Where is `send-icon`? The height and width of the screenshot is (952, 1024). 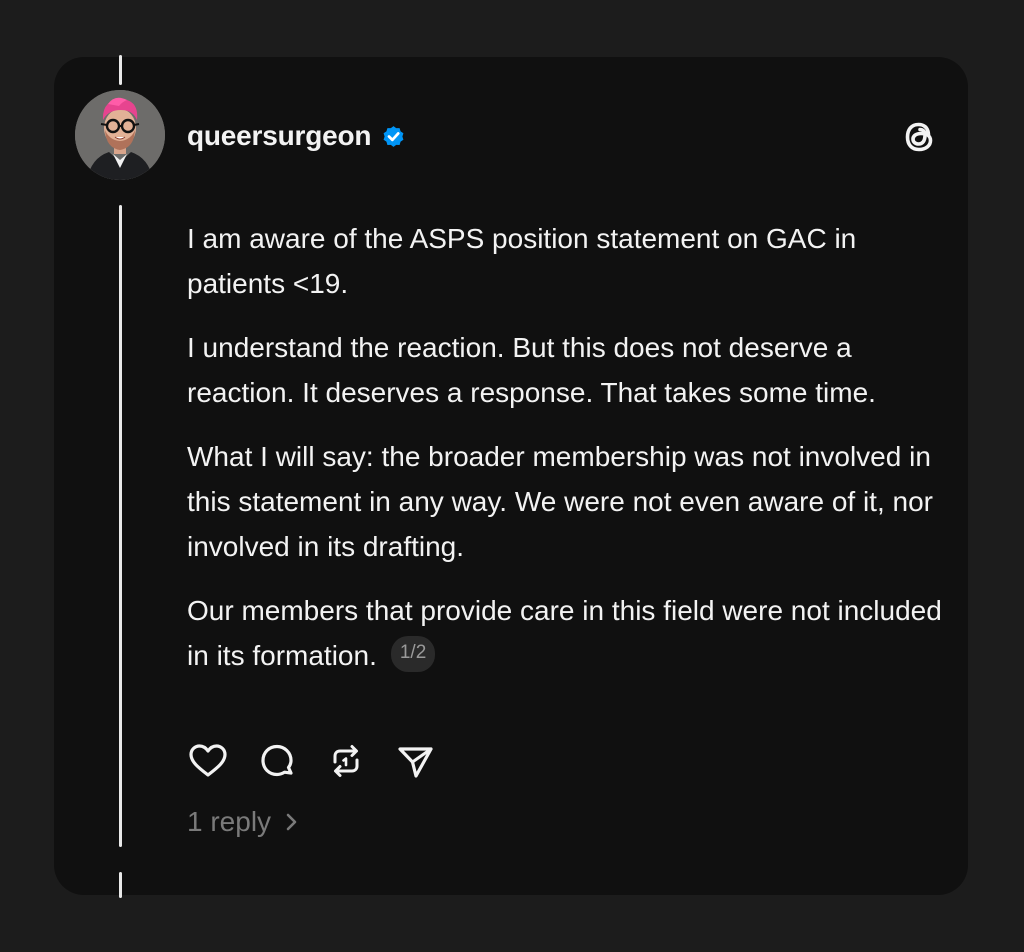 send-icon is located at coordinates (415, 762).